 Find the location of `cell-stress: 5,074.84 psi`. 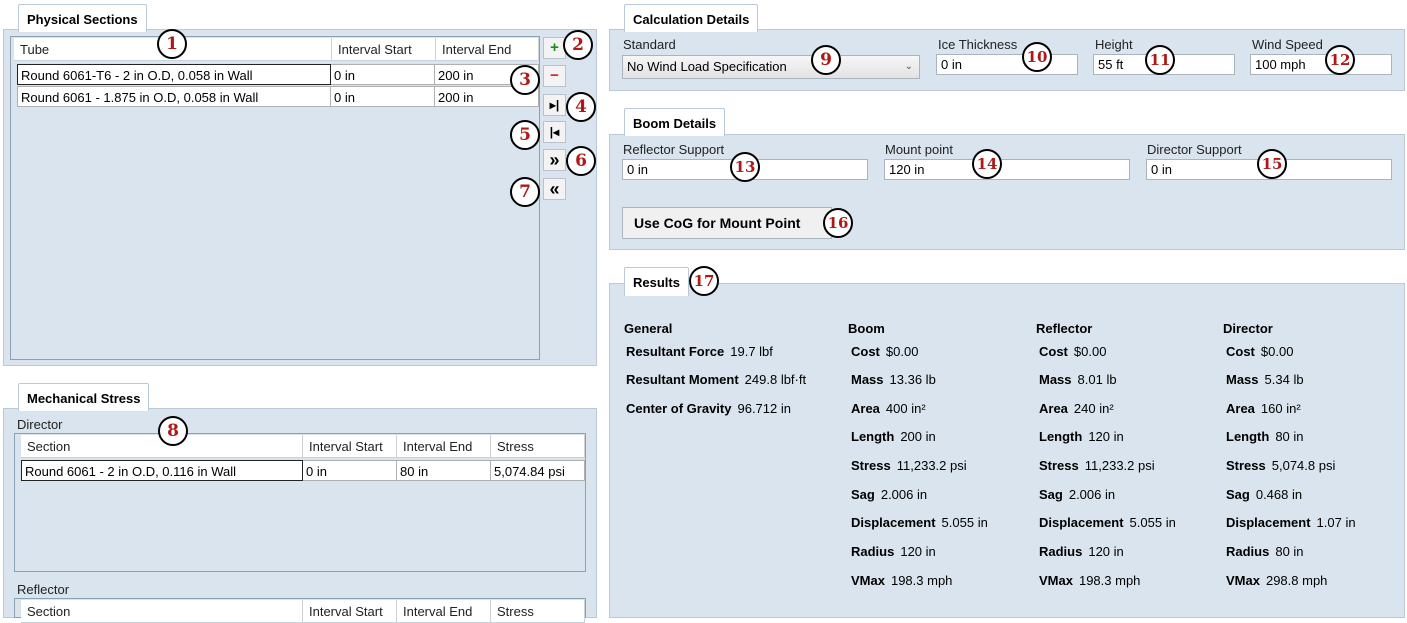

cell-stress: 5,074.84 psi is located at coordinates (538, 470).